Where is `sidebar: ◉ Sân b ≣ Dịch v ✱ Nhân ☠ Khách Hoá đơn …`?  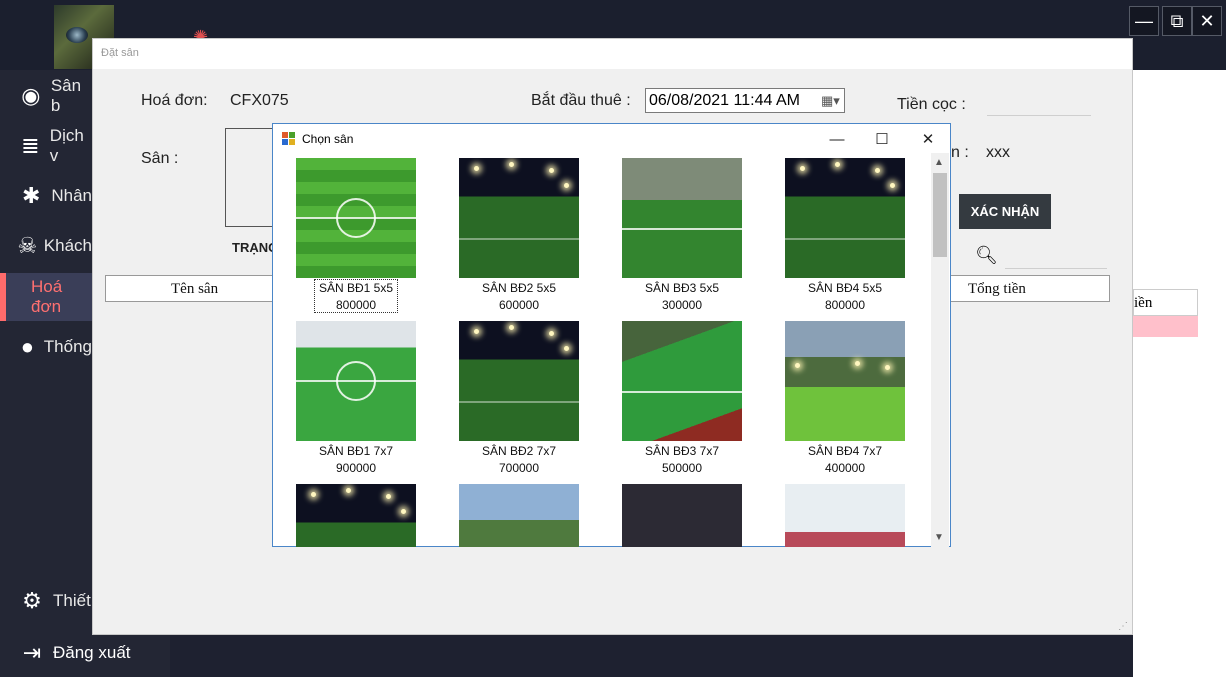 sidebar: ◉ Sân b ≣ Dịch v ✱ Nhân ☠ Khách Hoá đơn … is located at coordinates (46, 373).